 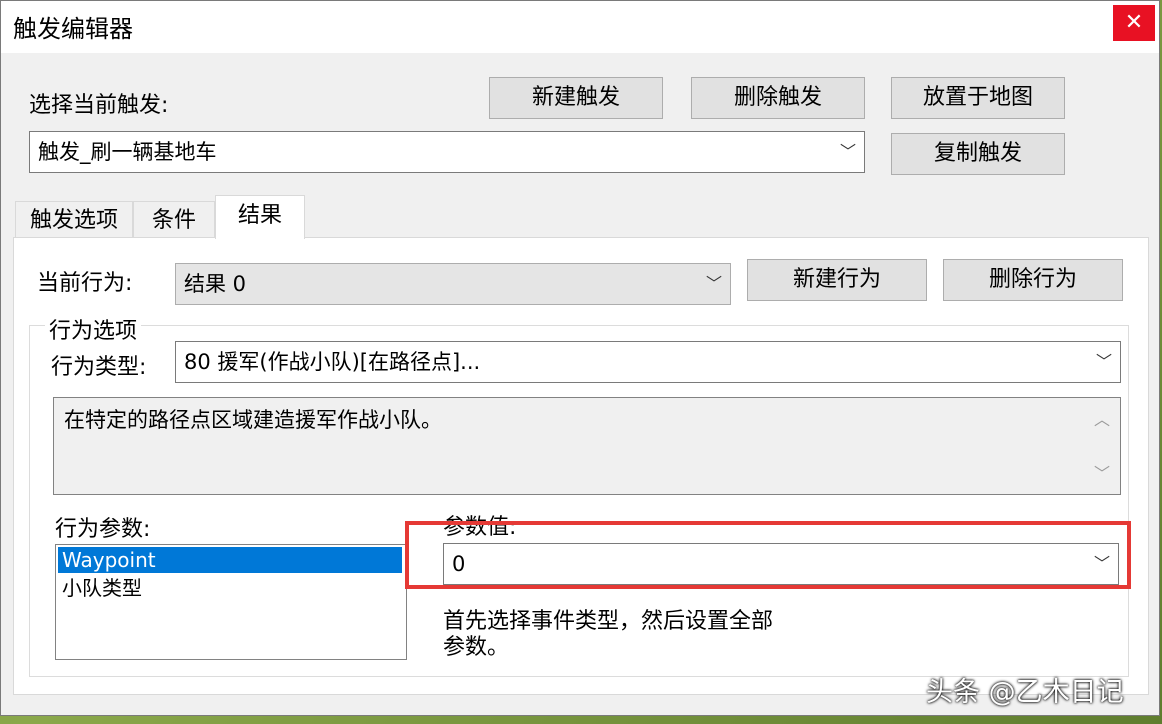 What do you see at coordinates (127, 152) in the screenshot?
I see `current-trigger-value: 触发_刷一辆基地车` at bounding box center [127, 152].